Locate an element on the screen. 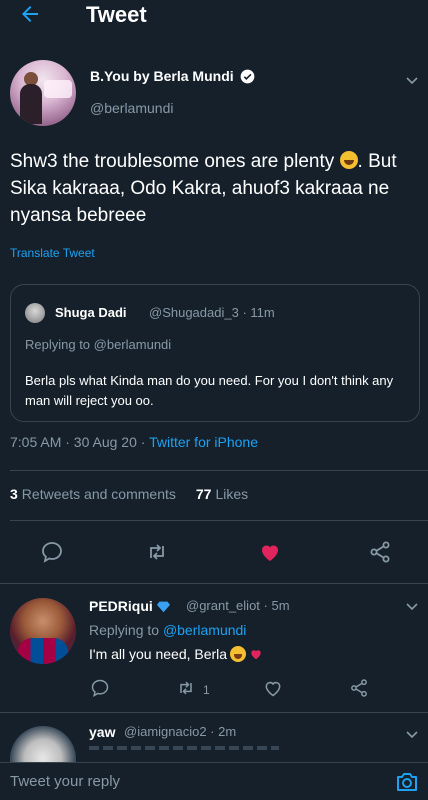 This screenshot has width=428, height=800. author-handle: @berlamundi is located at coordinates (132, 108).